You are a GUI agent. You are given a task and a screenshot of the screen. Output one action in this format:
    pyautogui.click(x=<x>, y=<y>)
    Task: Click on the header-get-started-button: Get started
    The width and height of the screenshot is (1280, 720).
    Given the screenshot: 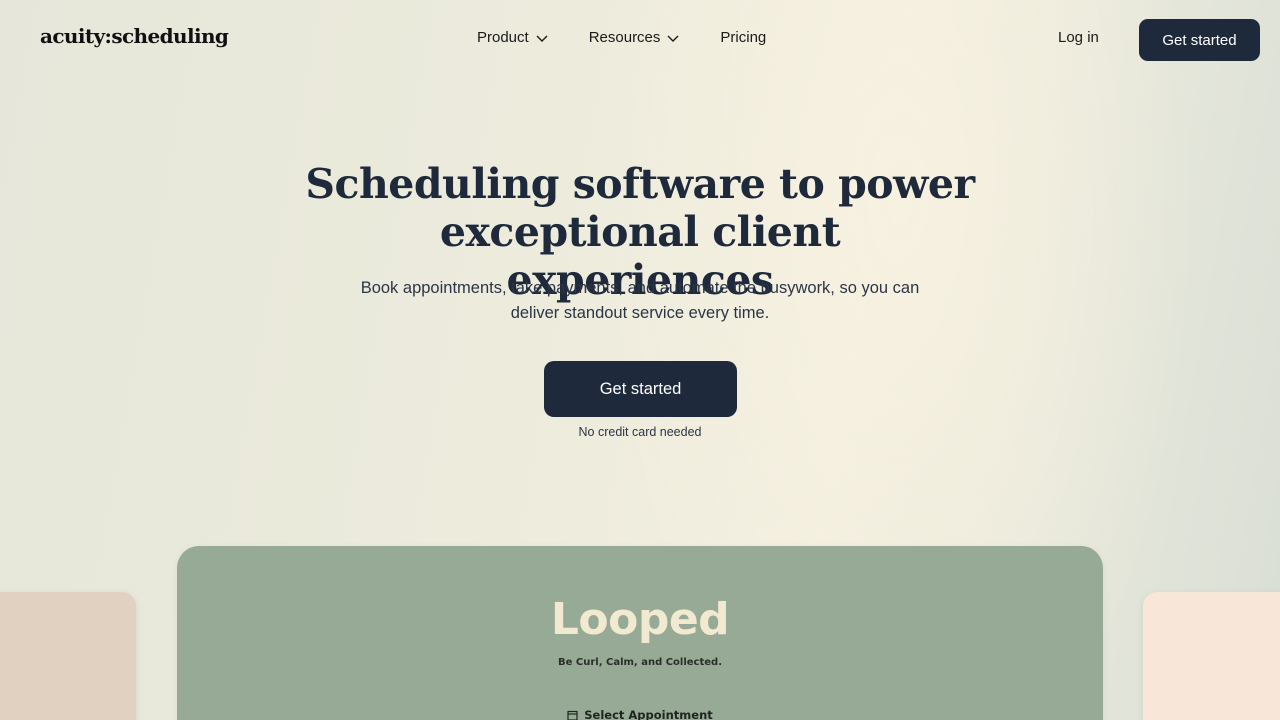 What is the action you would take?
    pyautogui.click(x=1199, y=40)
    